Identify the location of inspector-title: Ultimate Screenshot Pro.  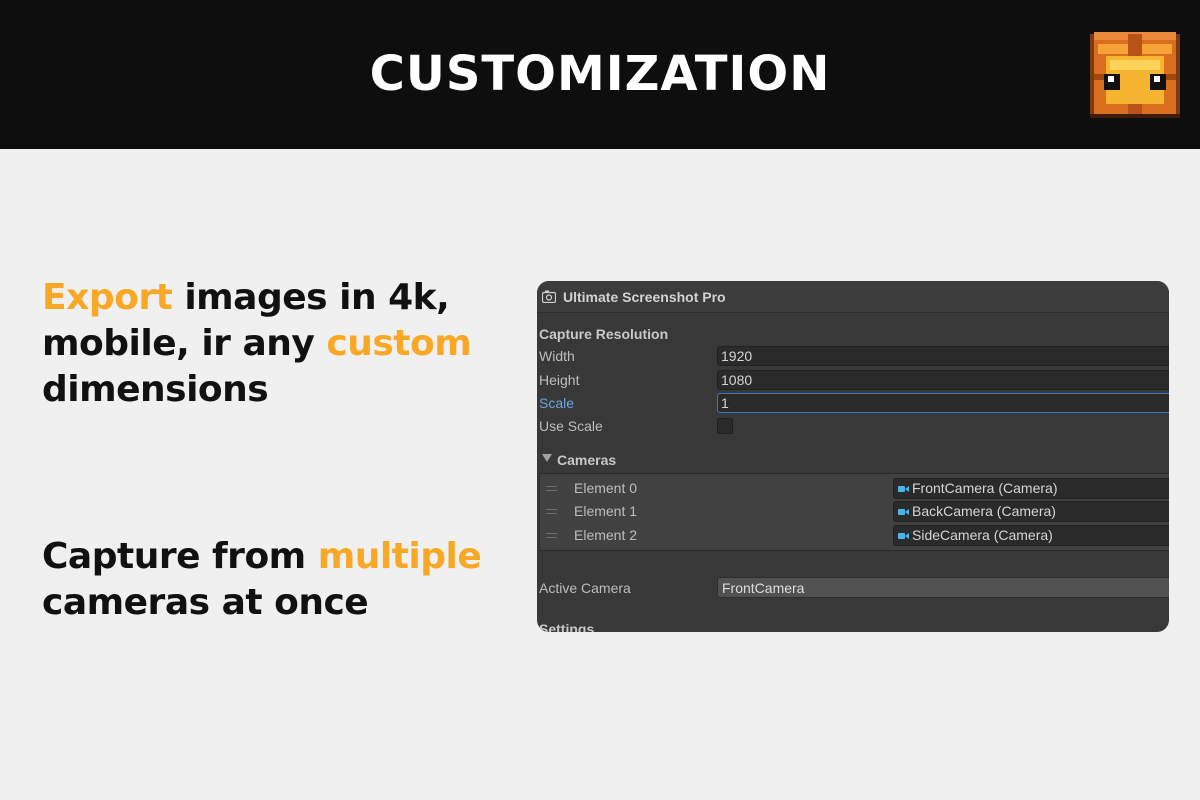
(644, 297).